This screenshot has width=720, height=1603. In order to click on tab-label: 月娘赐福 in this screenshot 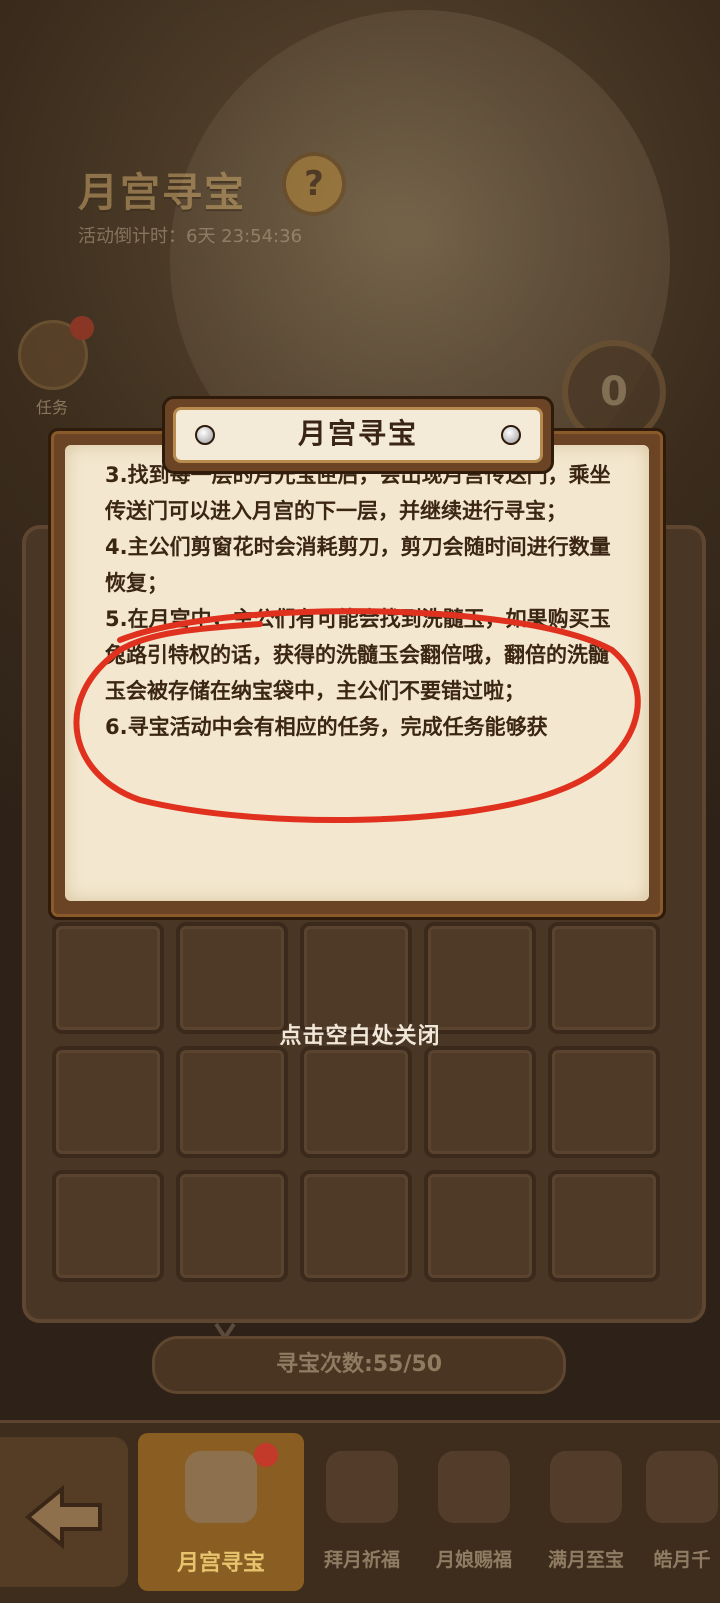, I will do `click(473, 1560)`.